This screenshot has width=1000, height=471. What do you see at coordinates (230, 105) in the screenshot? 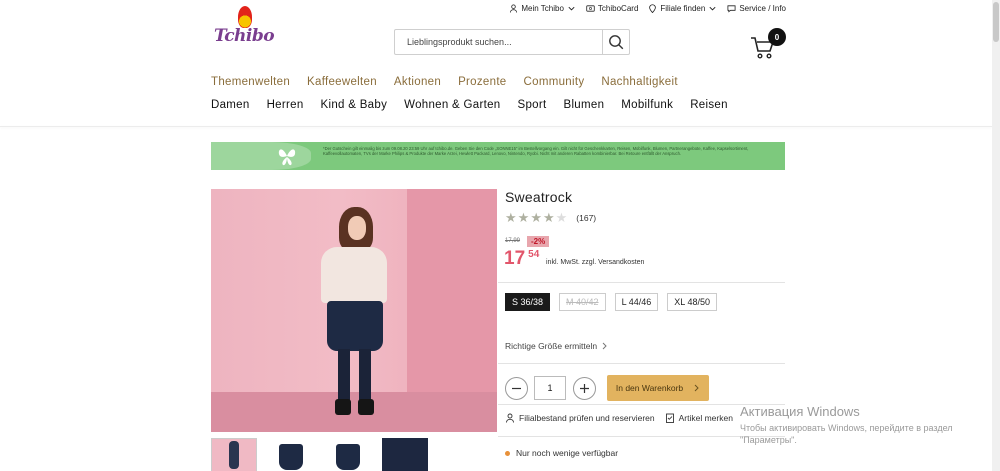
I see `cat-damen: Damen` at bounding box center [230, 105].